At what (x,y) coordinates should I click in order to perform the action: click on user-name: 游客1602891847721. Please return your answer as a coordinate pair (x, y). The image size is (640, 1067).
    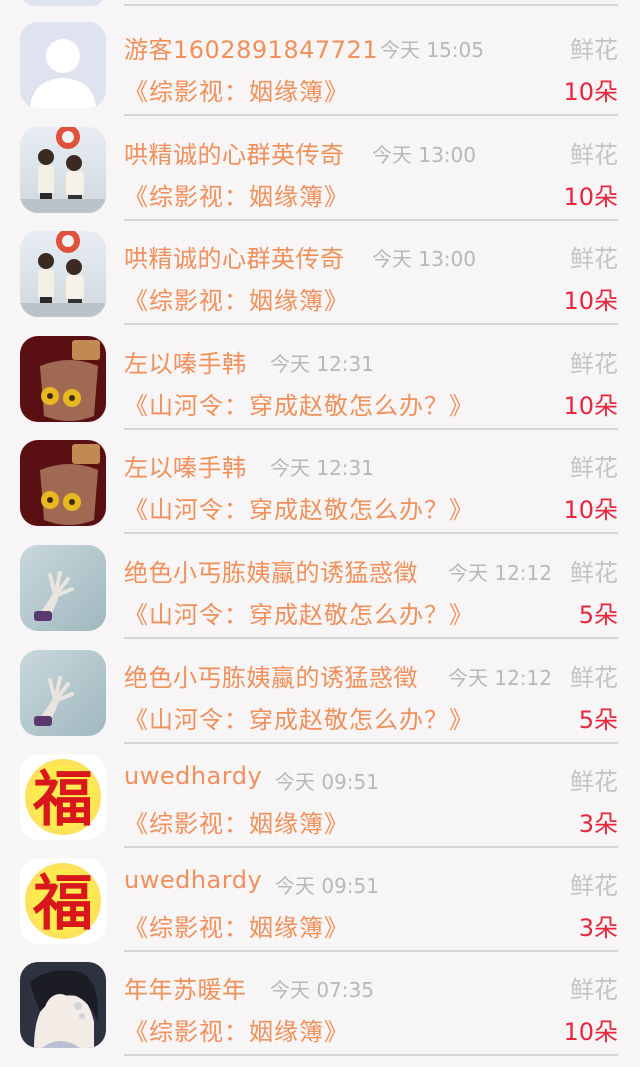
    Looking at the image, I should click on (251, 47).